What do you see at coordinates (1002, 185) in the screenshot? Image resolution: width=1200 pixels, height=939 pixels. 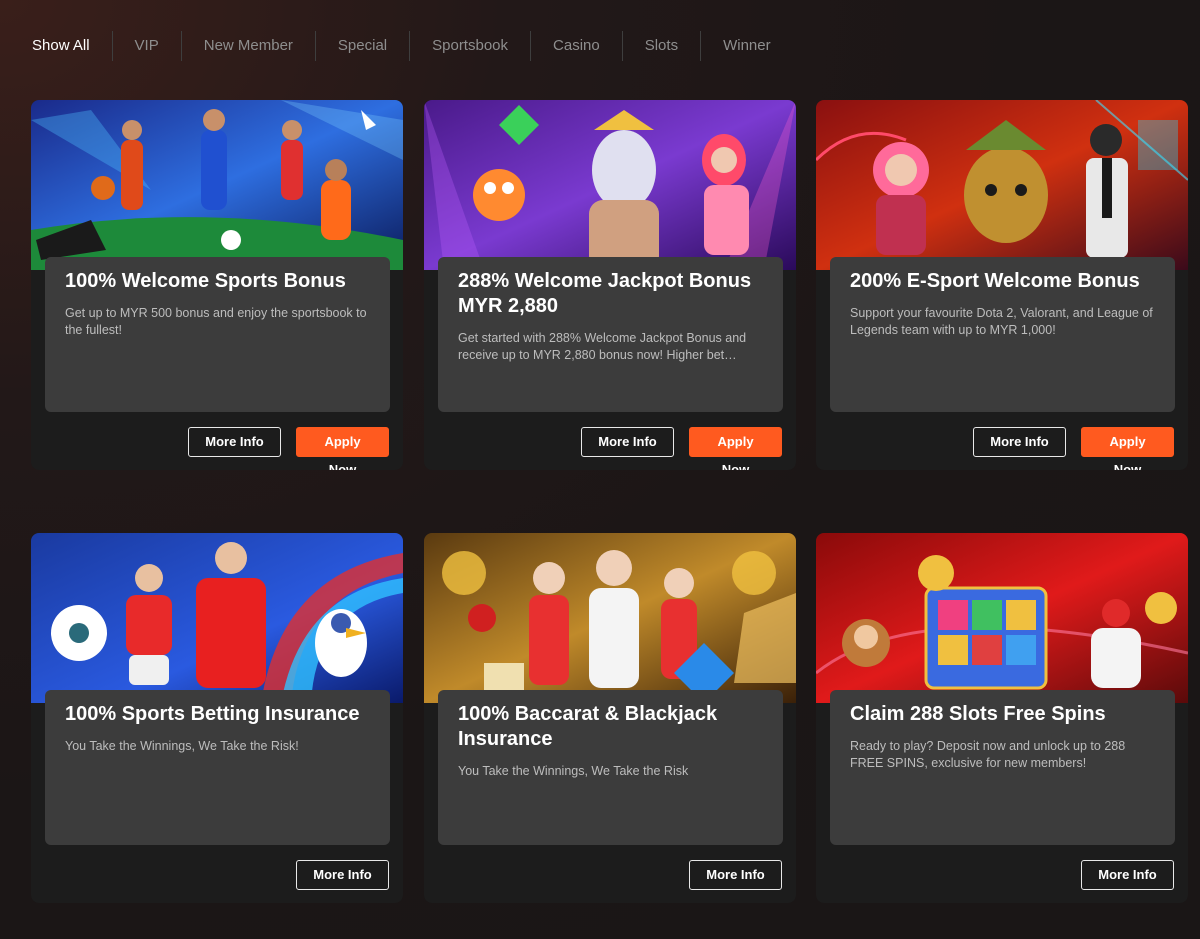 I see `esport-characters-banner` at bounding box center [1002, 185].